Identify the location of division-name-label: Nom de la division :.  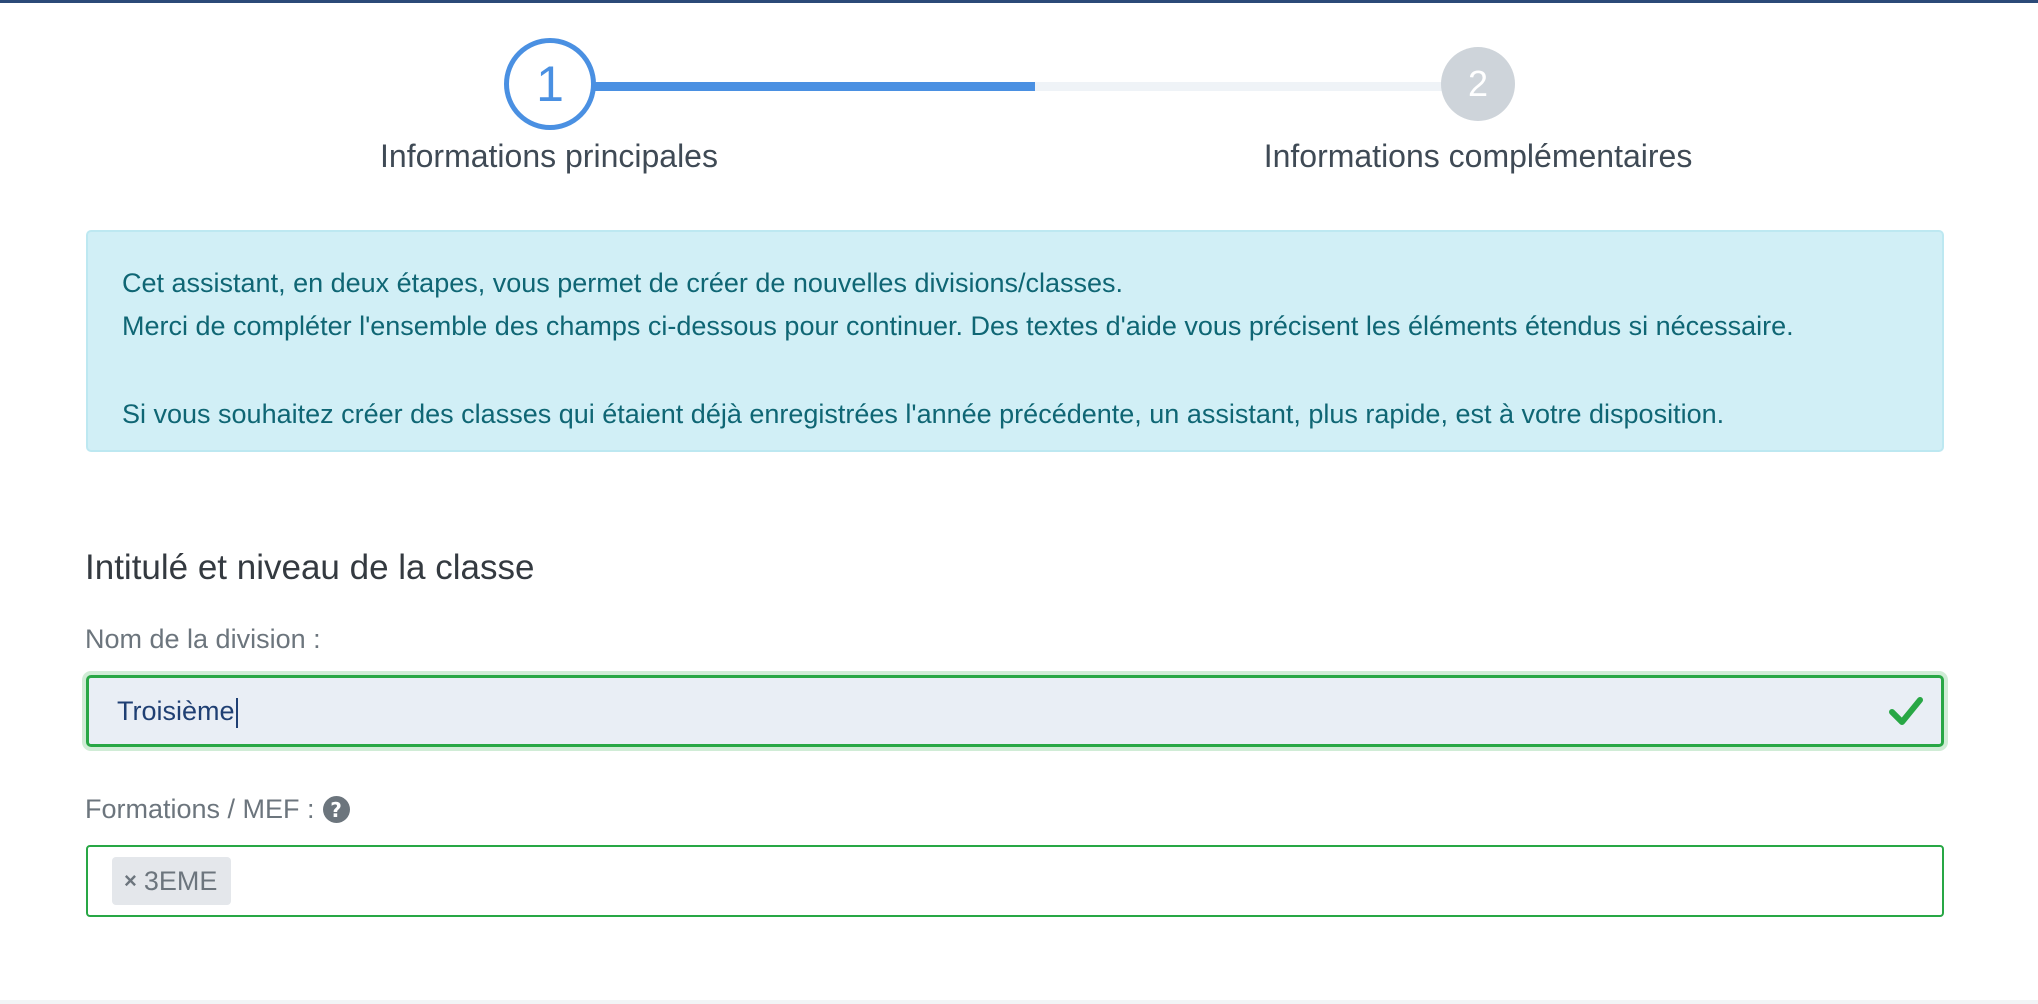
(203, 639).